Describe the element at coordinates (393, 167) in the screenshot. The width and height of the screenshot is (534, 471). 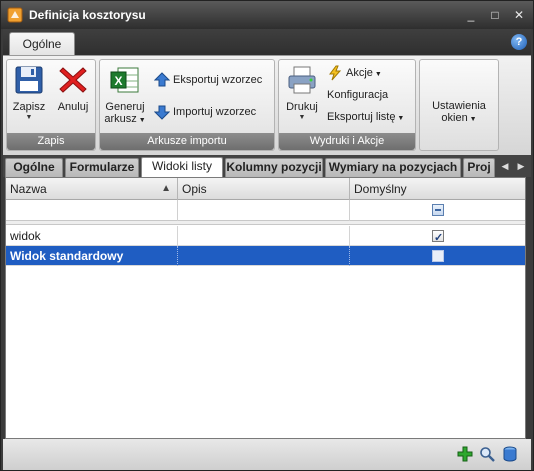
I see `subtab-wymiary-na-pozycjach: Wymiary na pozycjach` at that location.